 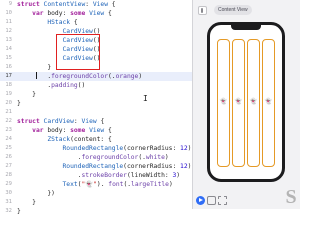 I want to click on code-token: HStack, so click(x=59, y=22).